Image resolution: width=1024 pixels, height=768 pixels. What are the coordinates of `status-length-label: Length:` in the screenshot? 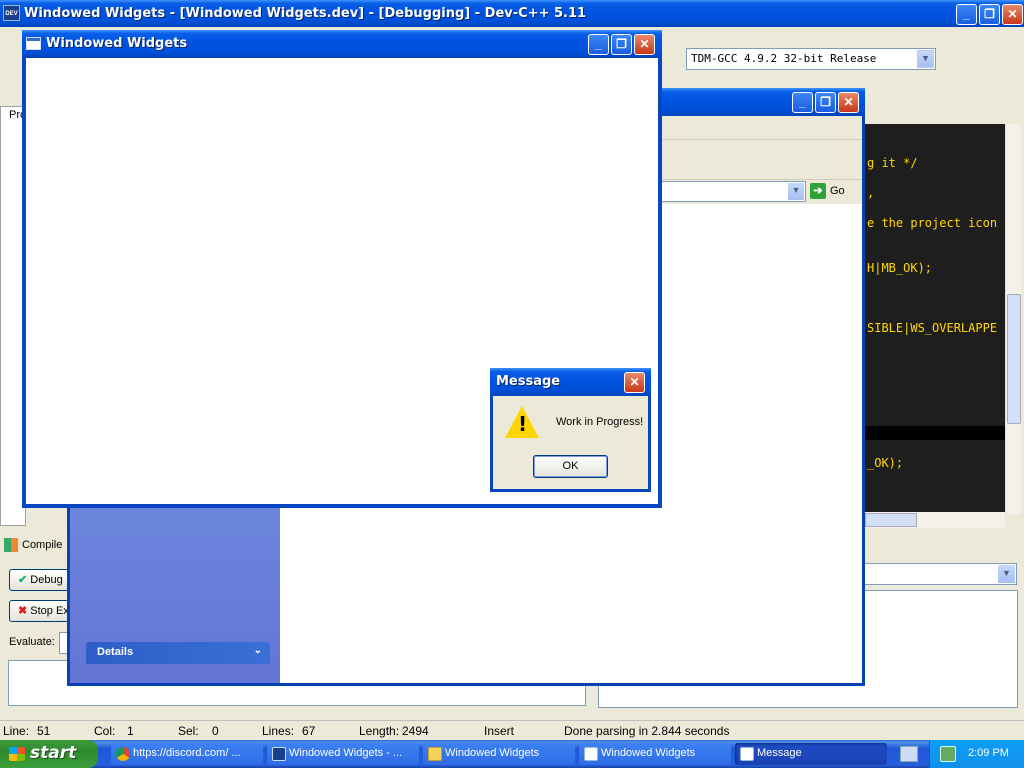 It's located at (379, 731).